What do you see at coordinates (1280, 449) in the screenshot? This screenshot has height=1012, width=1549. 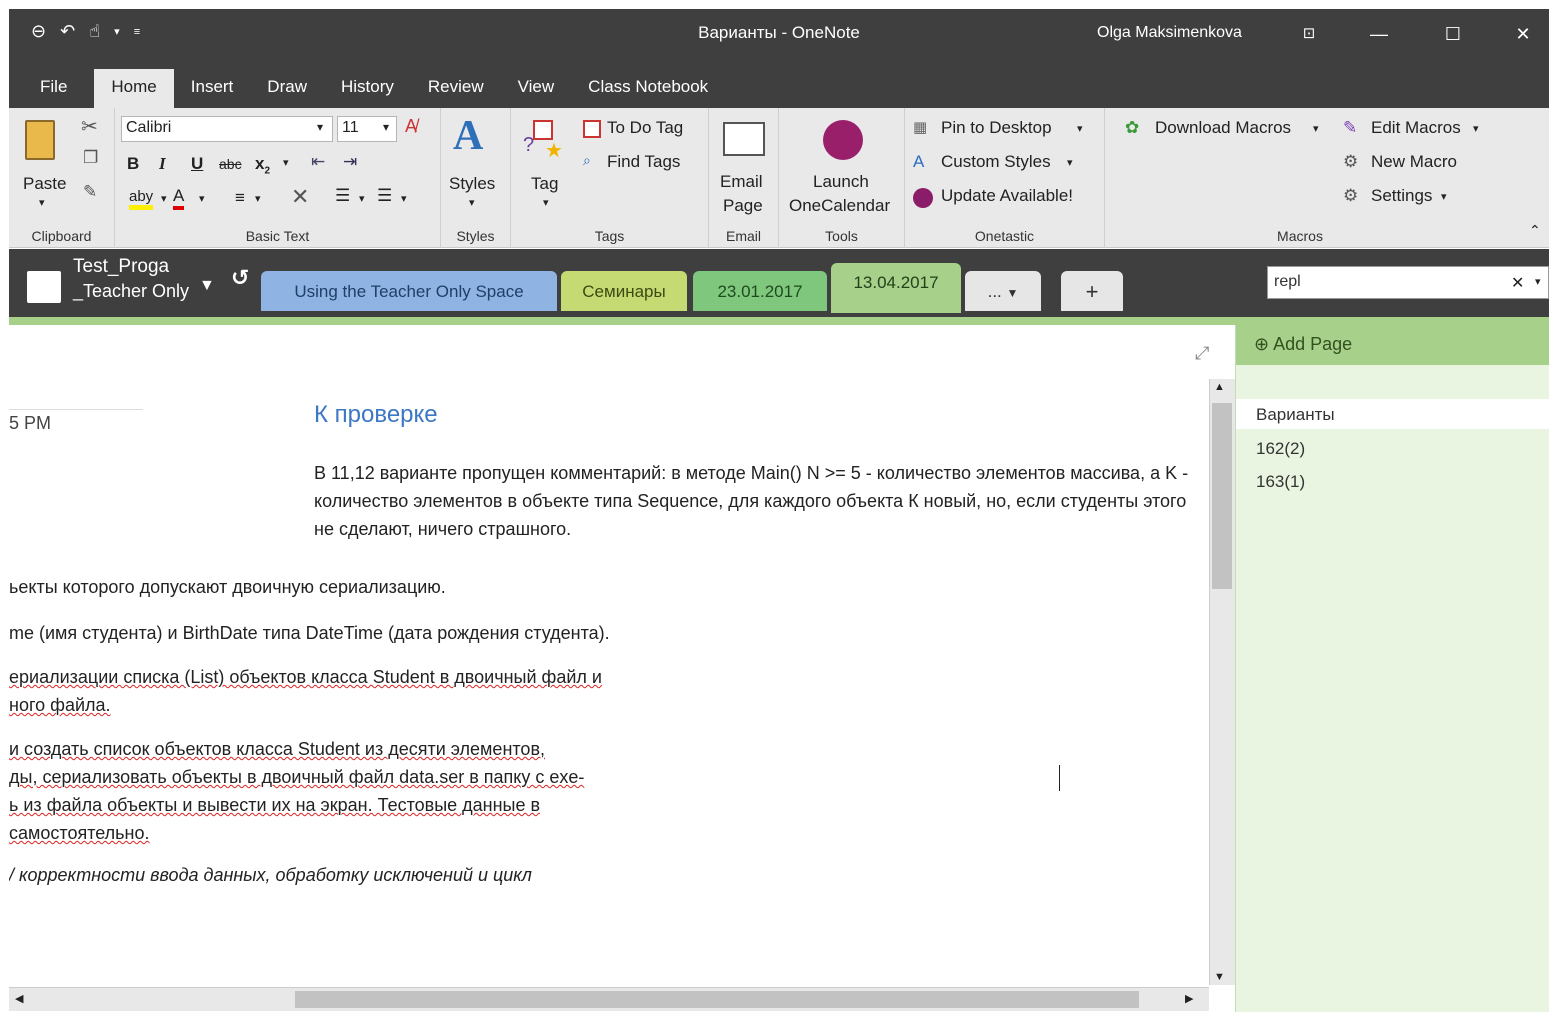 I see `page-item-162: 162(2)` at bounding box center [1280, 449].